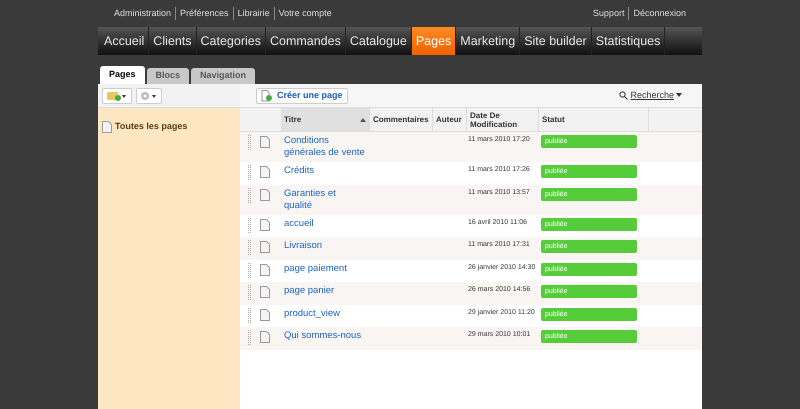  Describe the element at coordinates (593, 119) in the screenshot. I see `column-header: Statut` at that location.